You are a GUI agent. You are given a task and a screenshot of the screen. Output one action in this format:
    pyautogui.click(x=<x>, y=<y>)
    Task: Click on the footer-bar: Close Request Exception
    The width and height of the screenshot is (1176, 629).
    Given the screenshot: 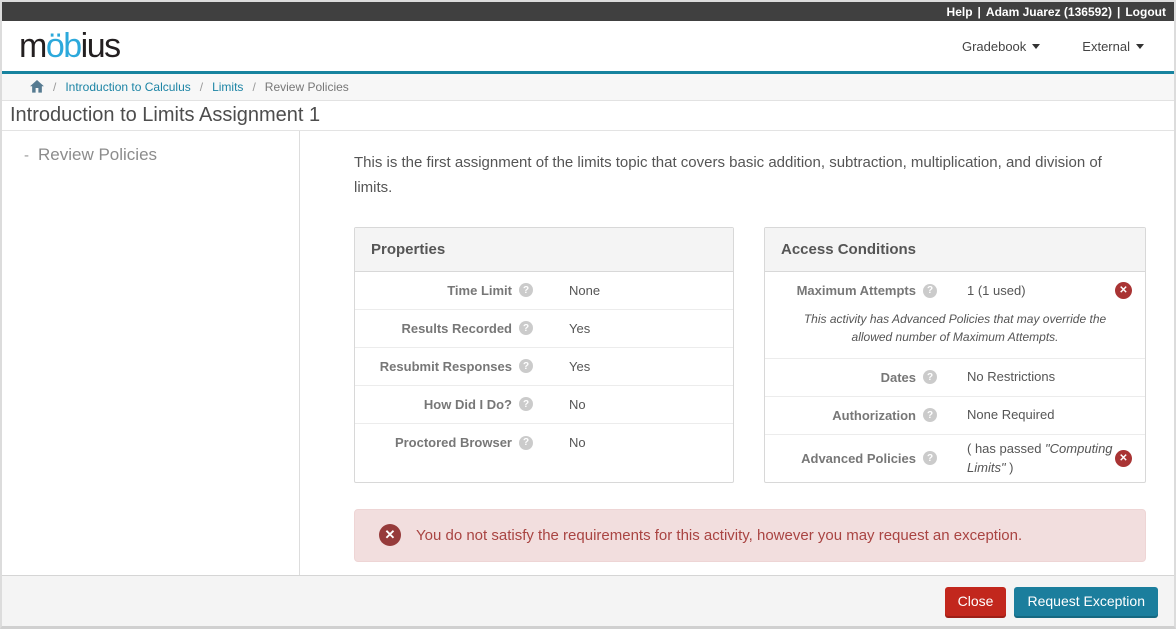 What is the action you would take?
    pyautogui.click(x=588, y=600)
    